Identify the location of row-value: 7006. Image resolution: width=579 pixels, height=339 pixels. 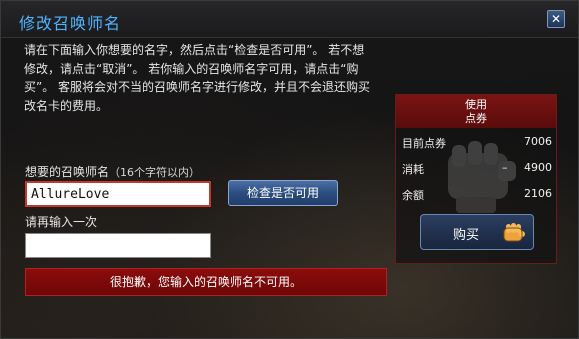
(538, 141).